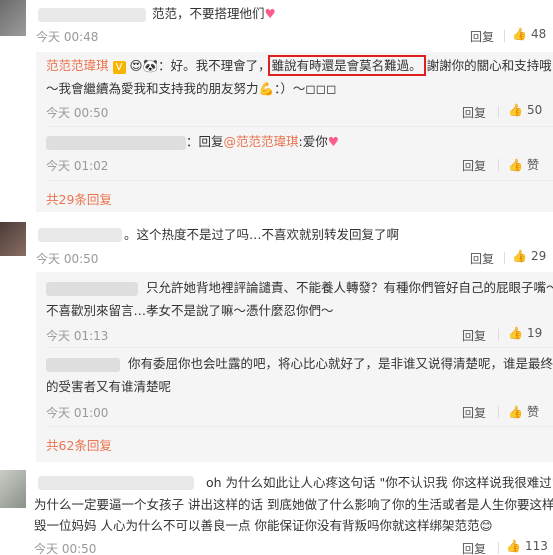 This screenshot has width=553, height=555. Describe the element at coordinates (525, 333) in the screenshot. I see `like-button: 👍 19` at that location.